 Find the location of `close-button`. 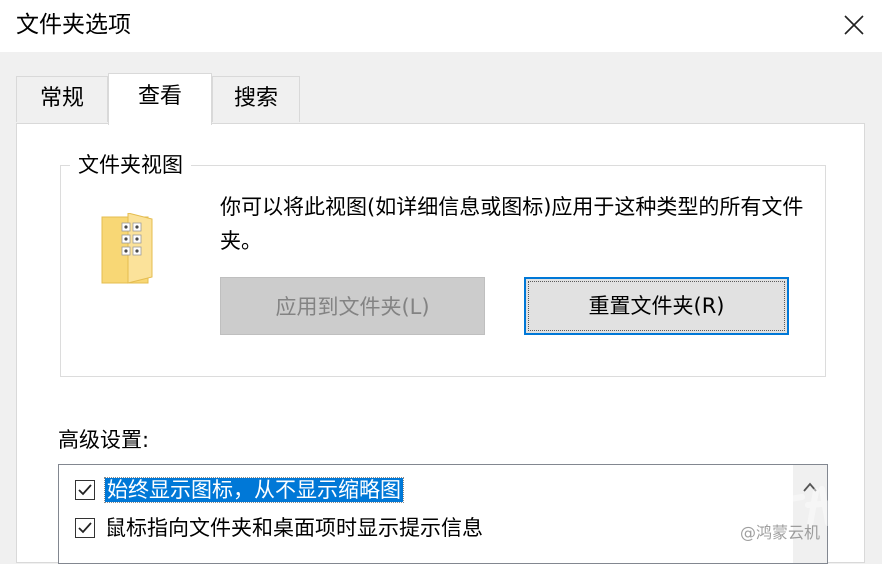

close-button is located at coordinates (854, 25).